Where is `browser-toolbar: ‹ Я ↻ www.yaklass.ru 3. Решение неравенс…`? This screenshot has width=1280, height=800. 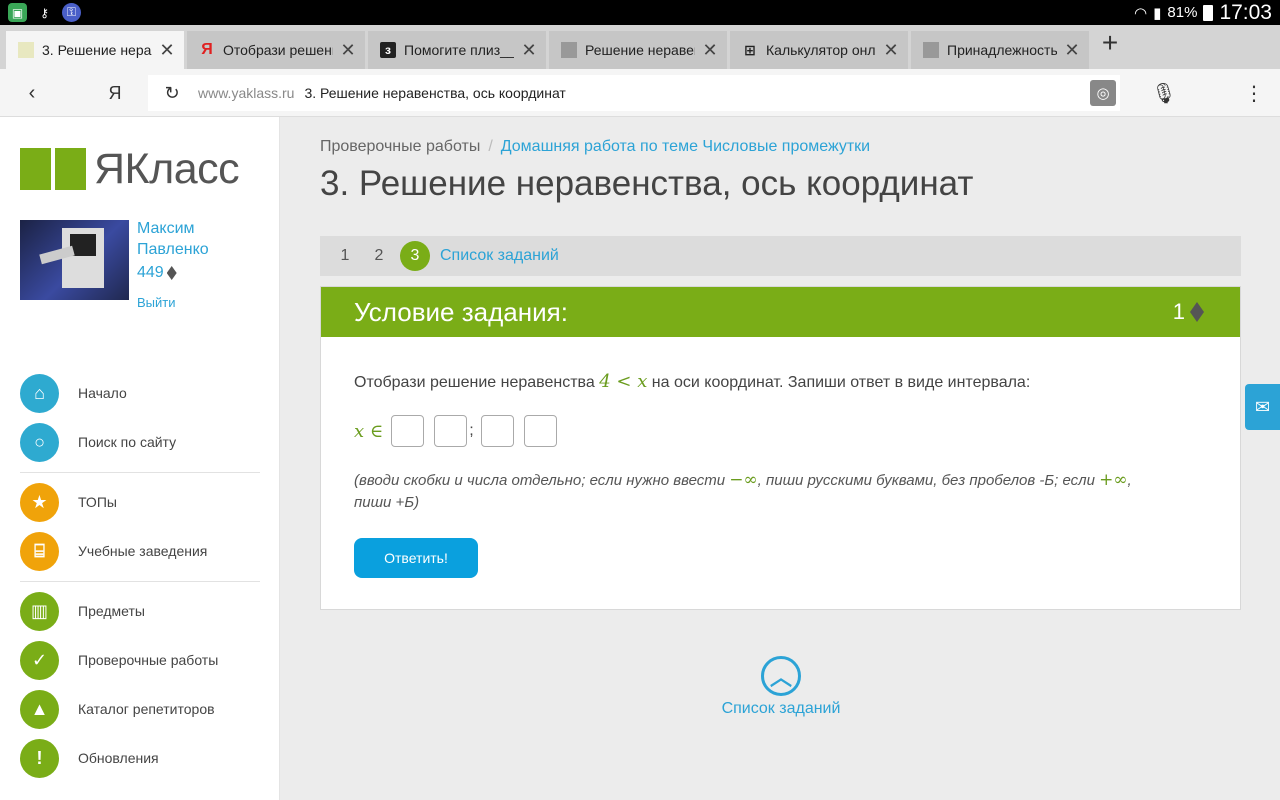 browser-toolbar: ‹ Я ↻ www.yaklass.ru 3. Решение неравенс… is located at coordinates (640, 93).